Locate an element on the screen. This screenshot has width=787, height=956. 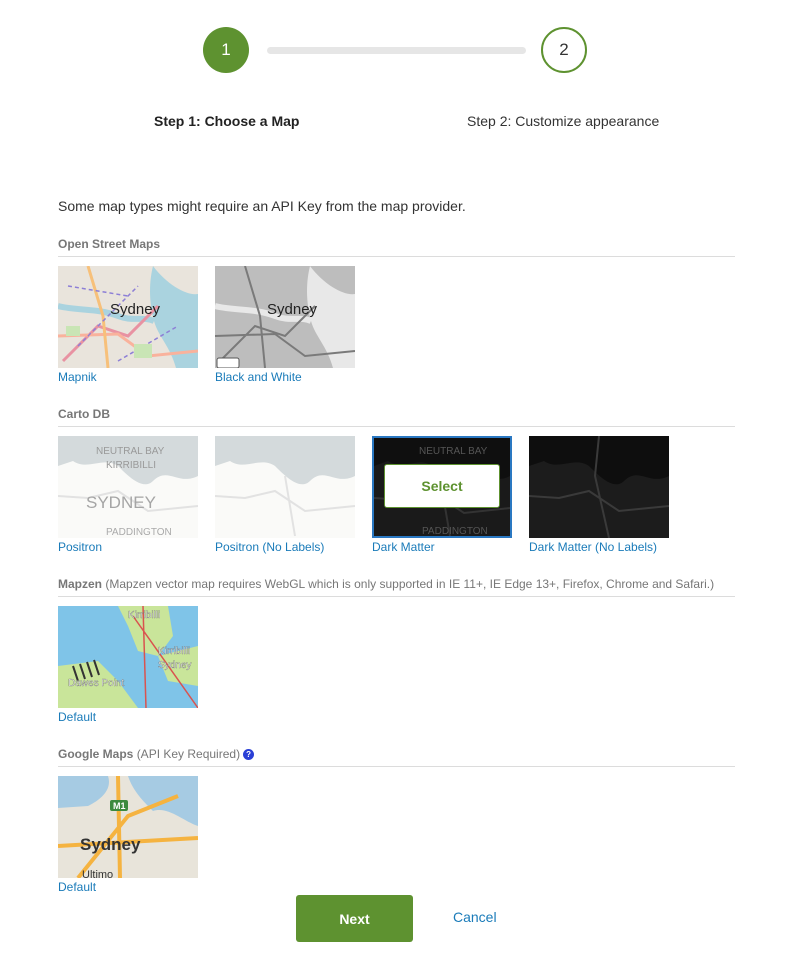
map-caption-mapnik: Mapnik is located at coordinates (77, 377).